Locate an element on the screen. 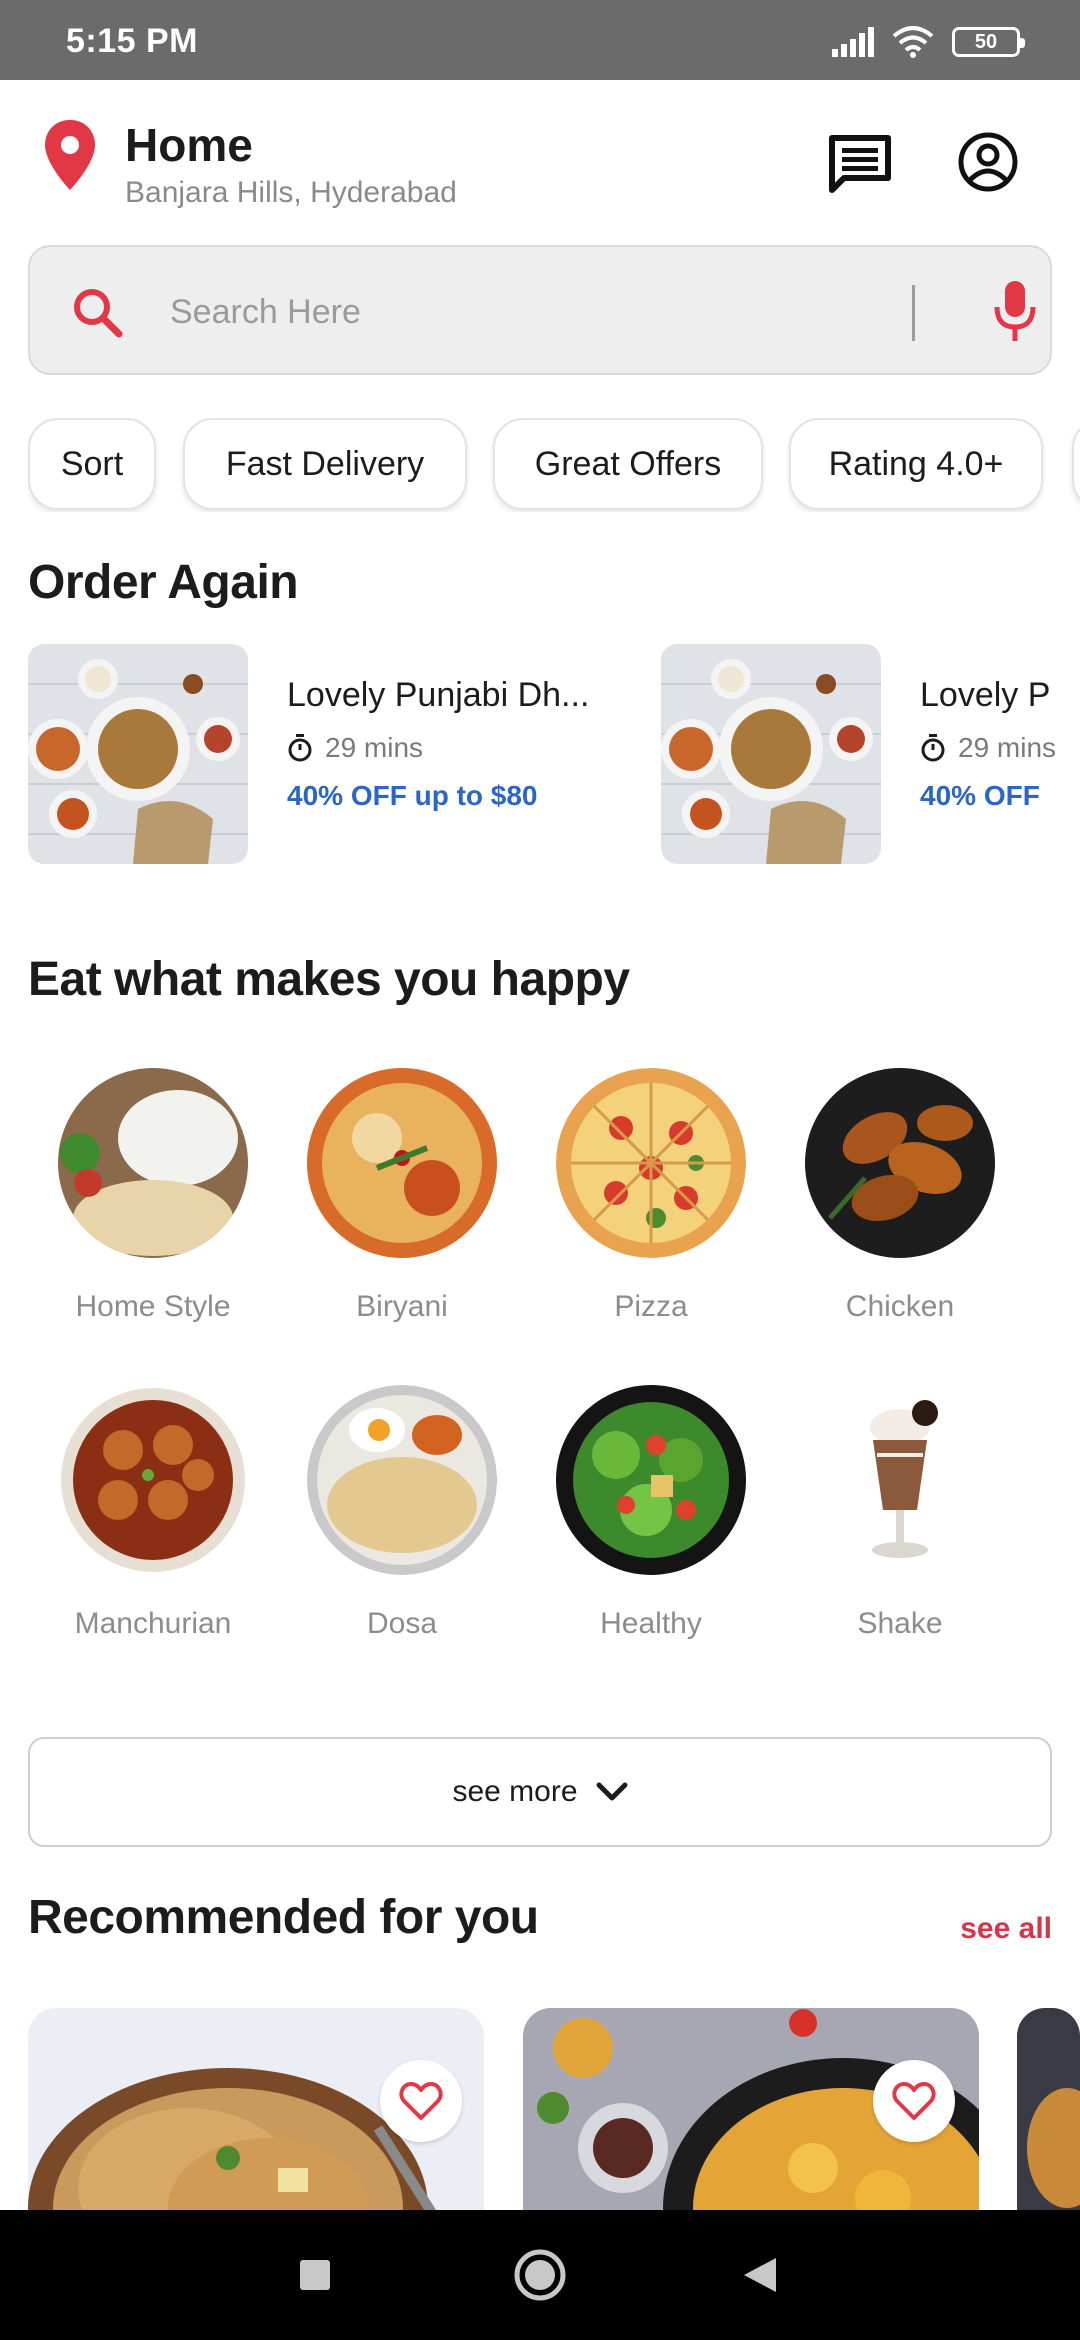 The width and height of the screenshot is (1080, 2340). home-button is located at coordinates (540, 2275).